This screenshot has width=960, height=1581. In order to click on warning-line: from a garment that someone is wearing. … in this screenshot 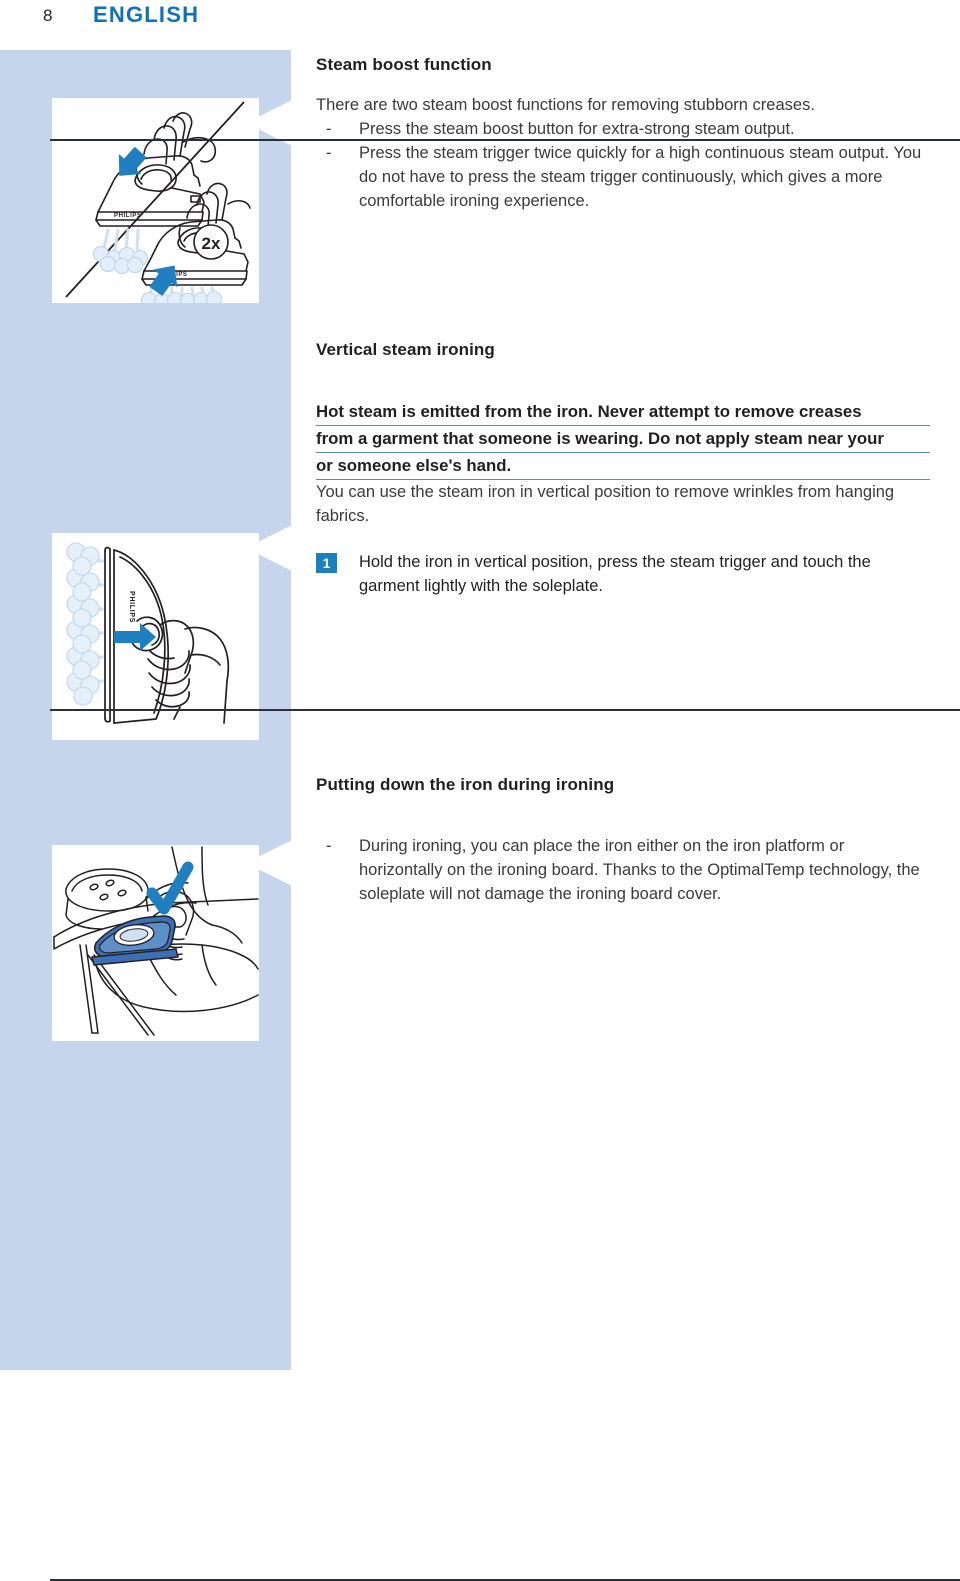, I will do `click(623, 439)`.